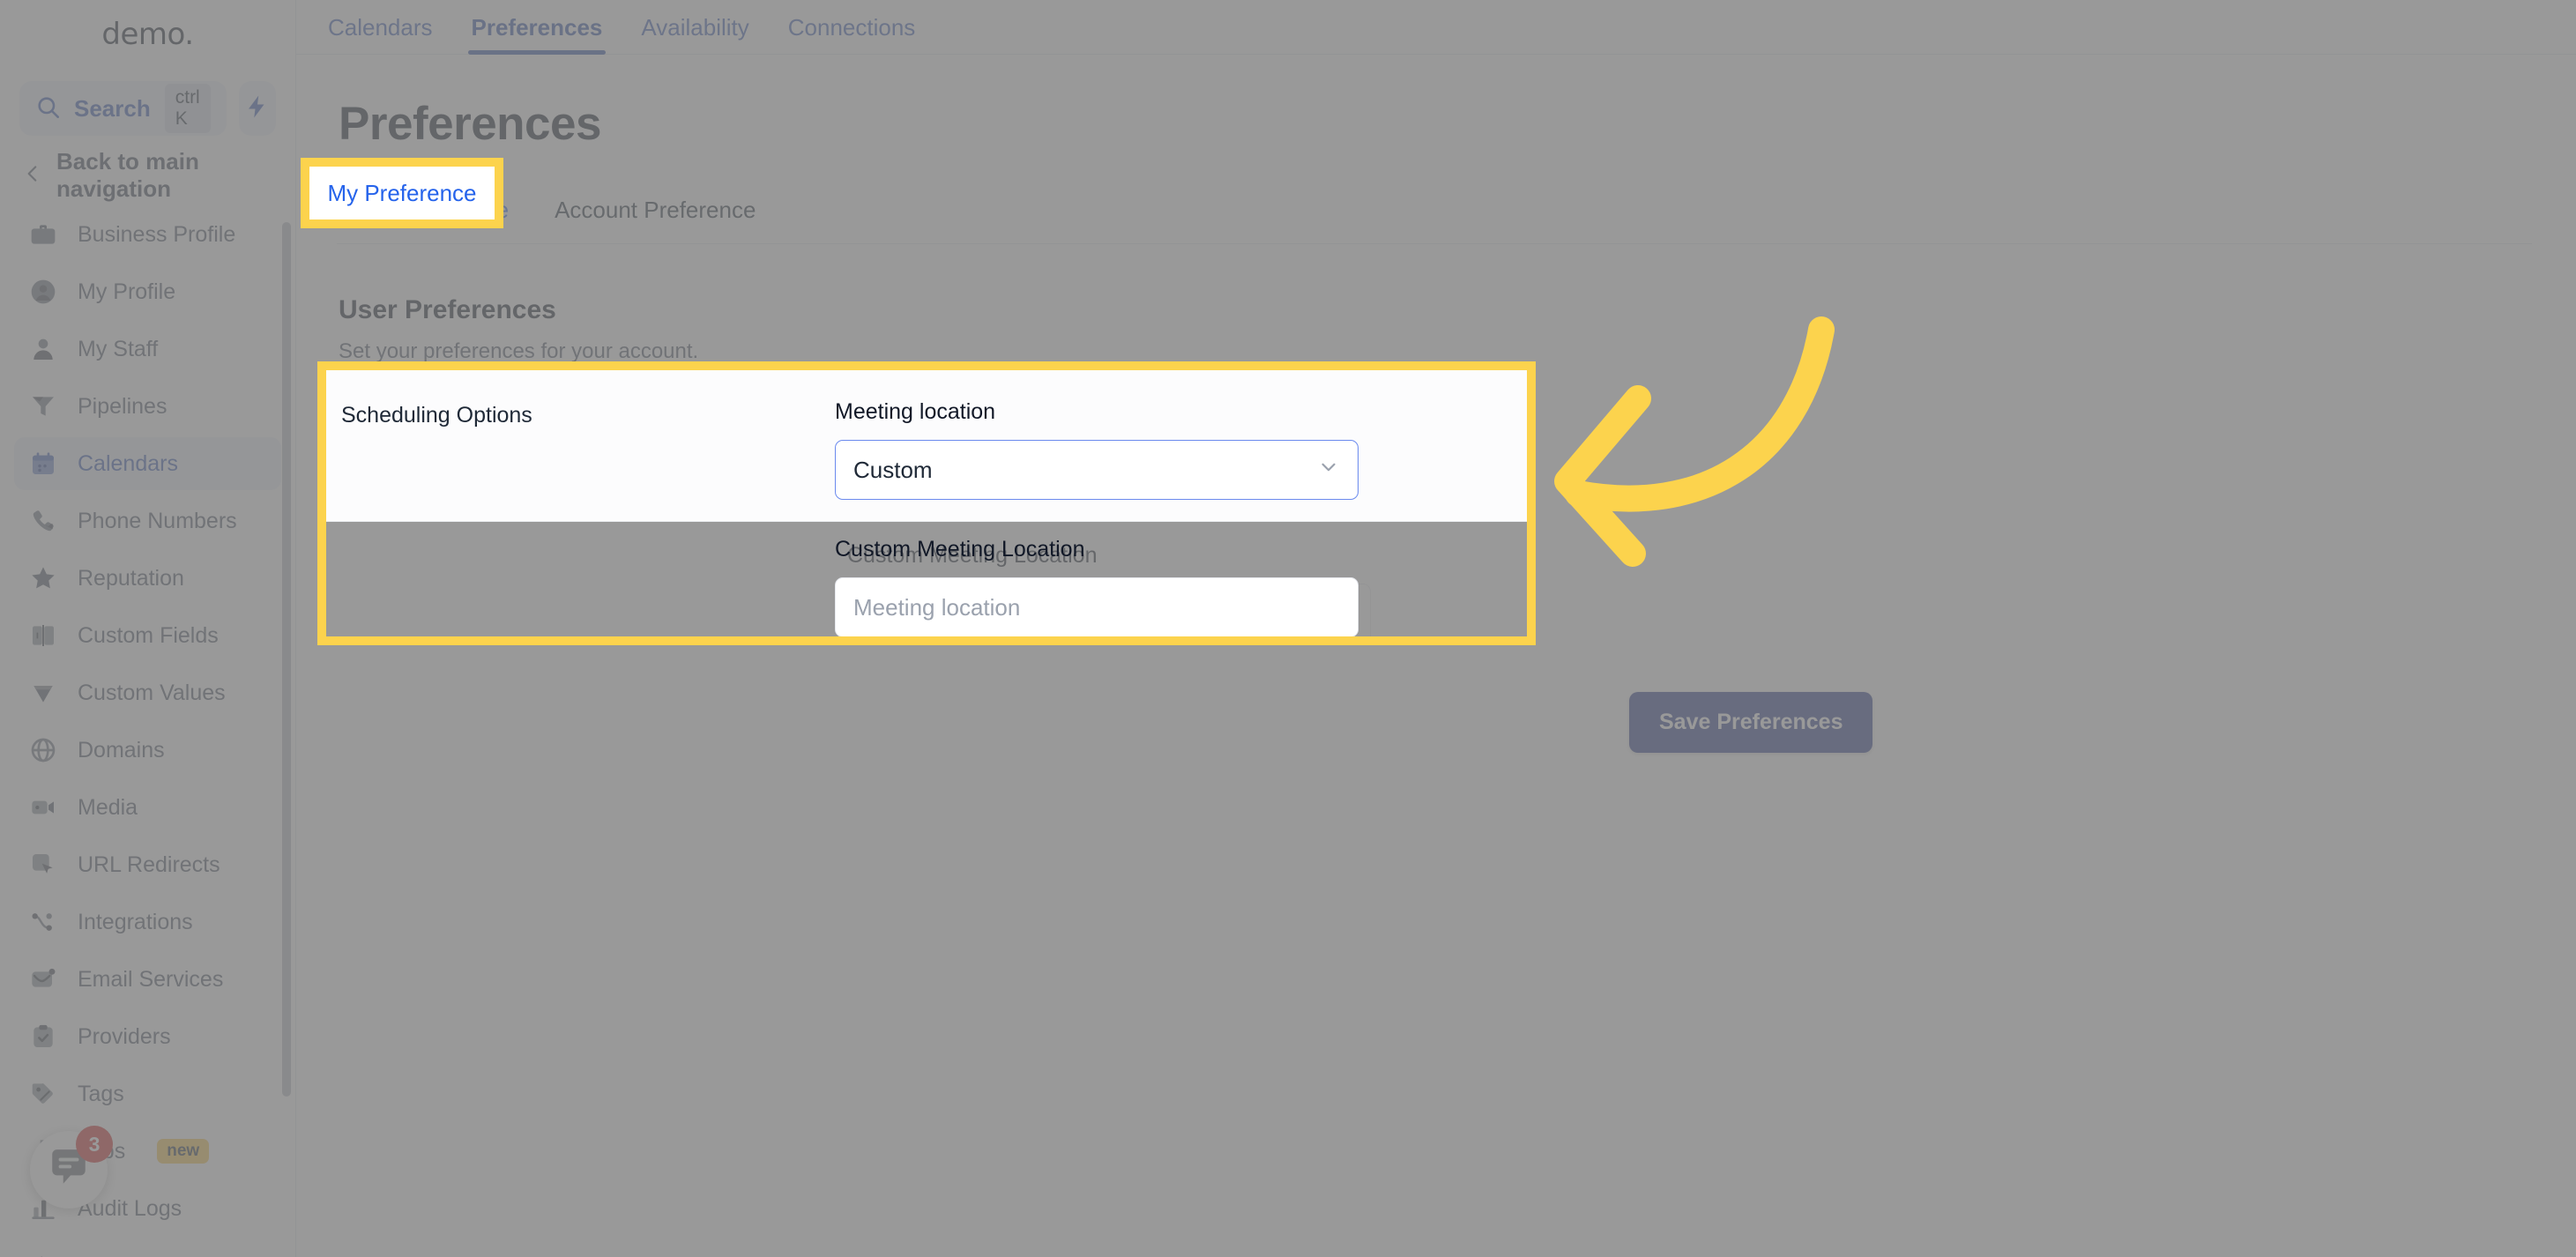 This screenshot has height=1257, width=2576. Describe the element at coordinates (43, 750) in the screenshot. I see `globe-icon` at that location.